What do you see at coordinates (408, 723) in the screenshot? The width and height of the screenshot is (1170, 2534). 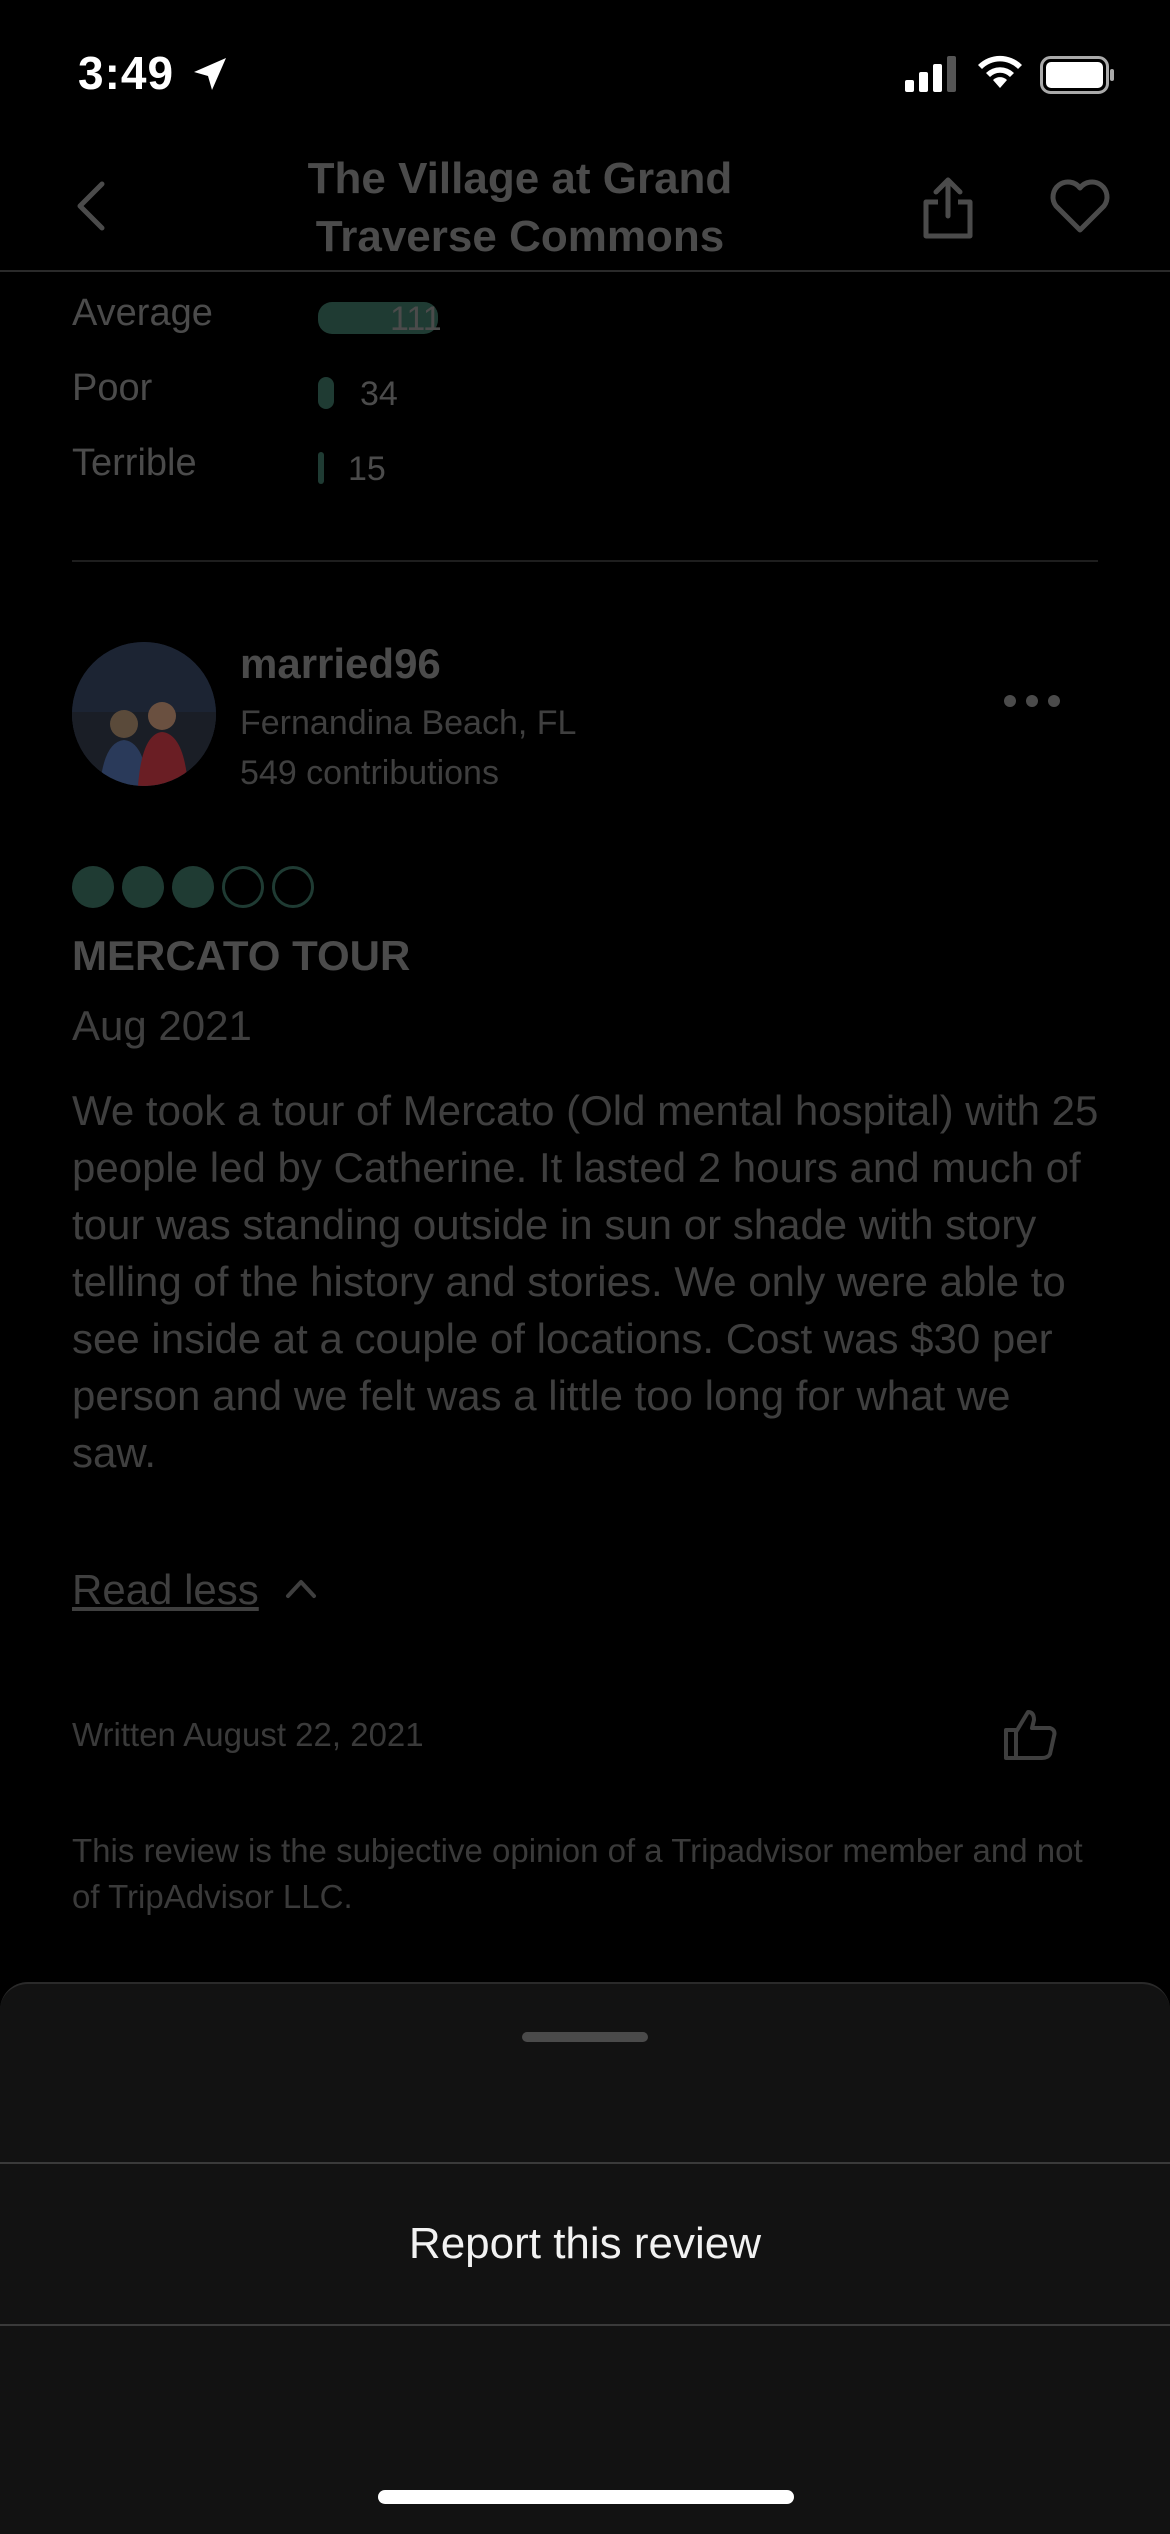 I see `reviewer-location: Fernandina Beach, FL` at bounding box center [408, 723].